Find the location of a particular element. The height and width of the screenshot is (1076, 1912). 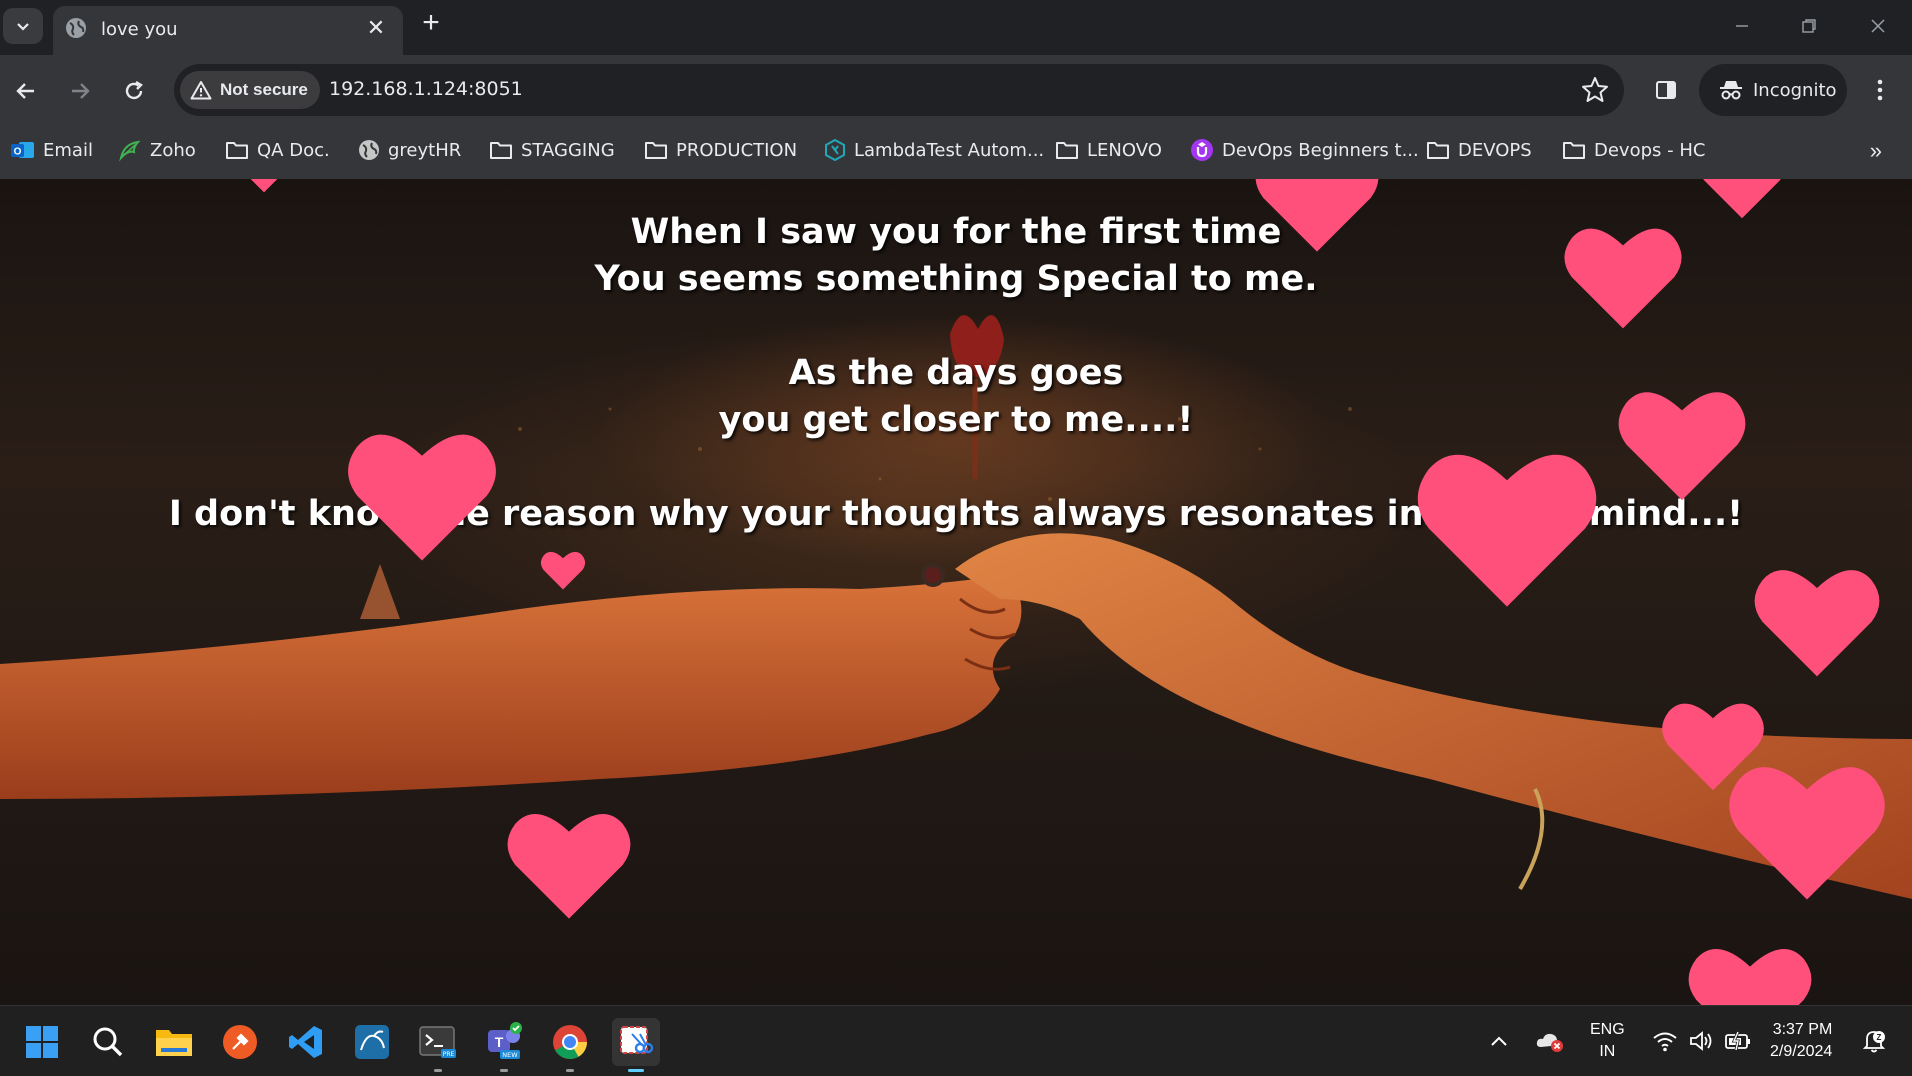

restore-icon is located at coordinates (1809, 26).